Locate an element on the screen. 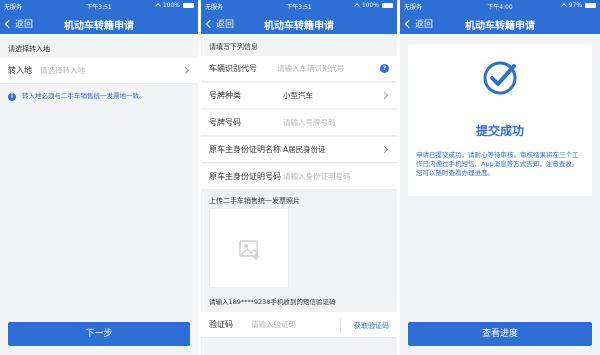 The image size is (600, 355). owner-id-type-value: A居民身份证 is located at coordinates (304, 149).